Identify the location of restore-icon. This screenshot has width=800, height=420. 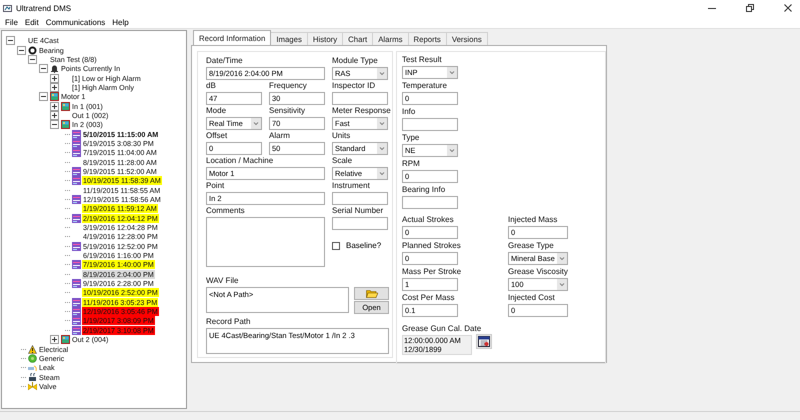
(750, 8).